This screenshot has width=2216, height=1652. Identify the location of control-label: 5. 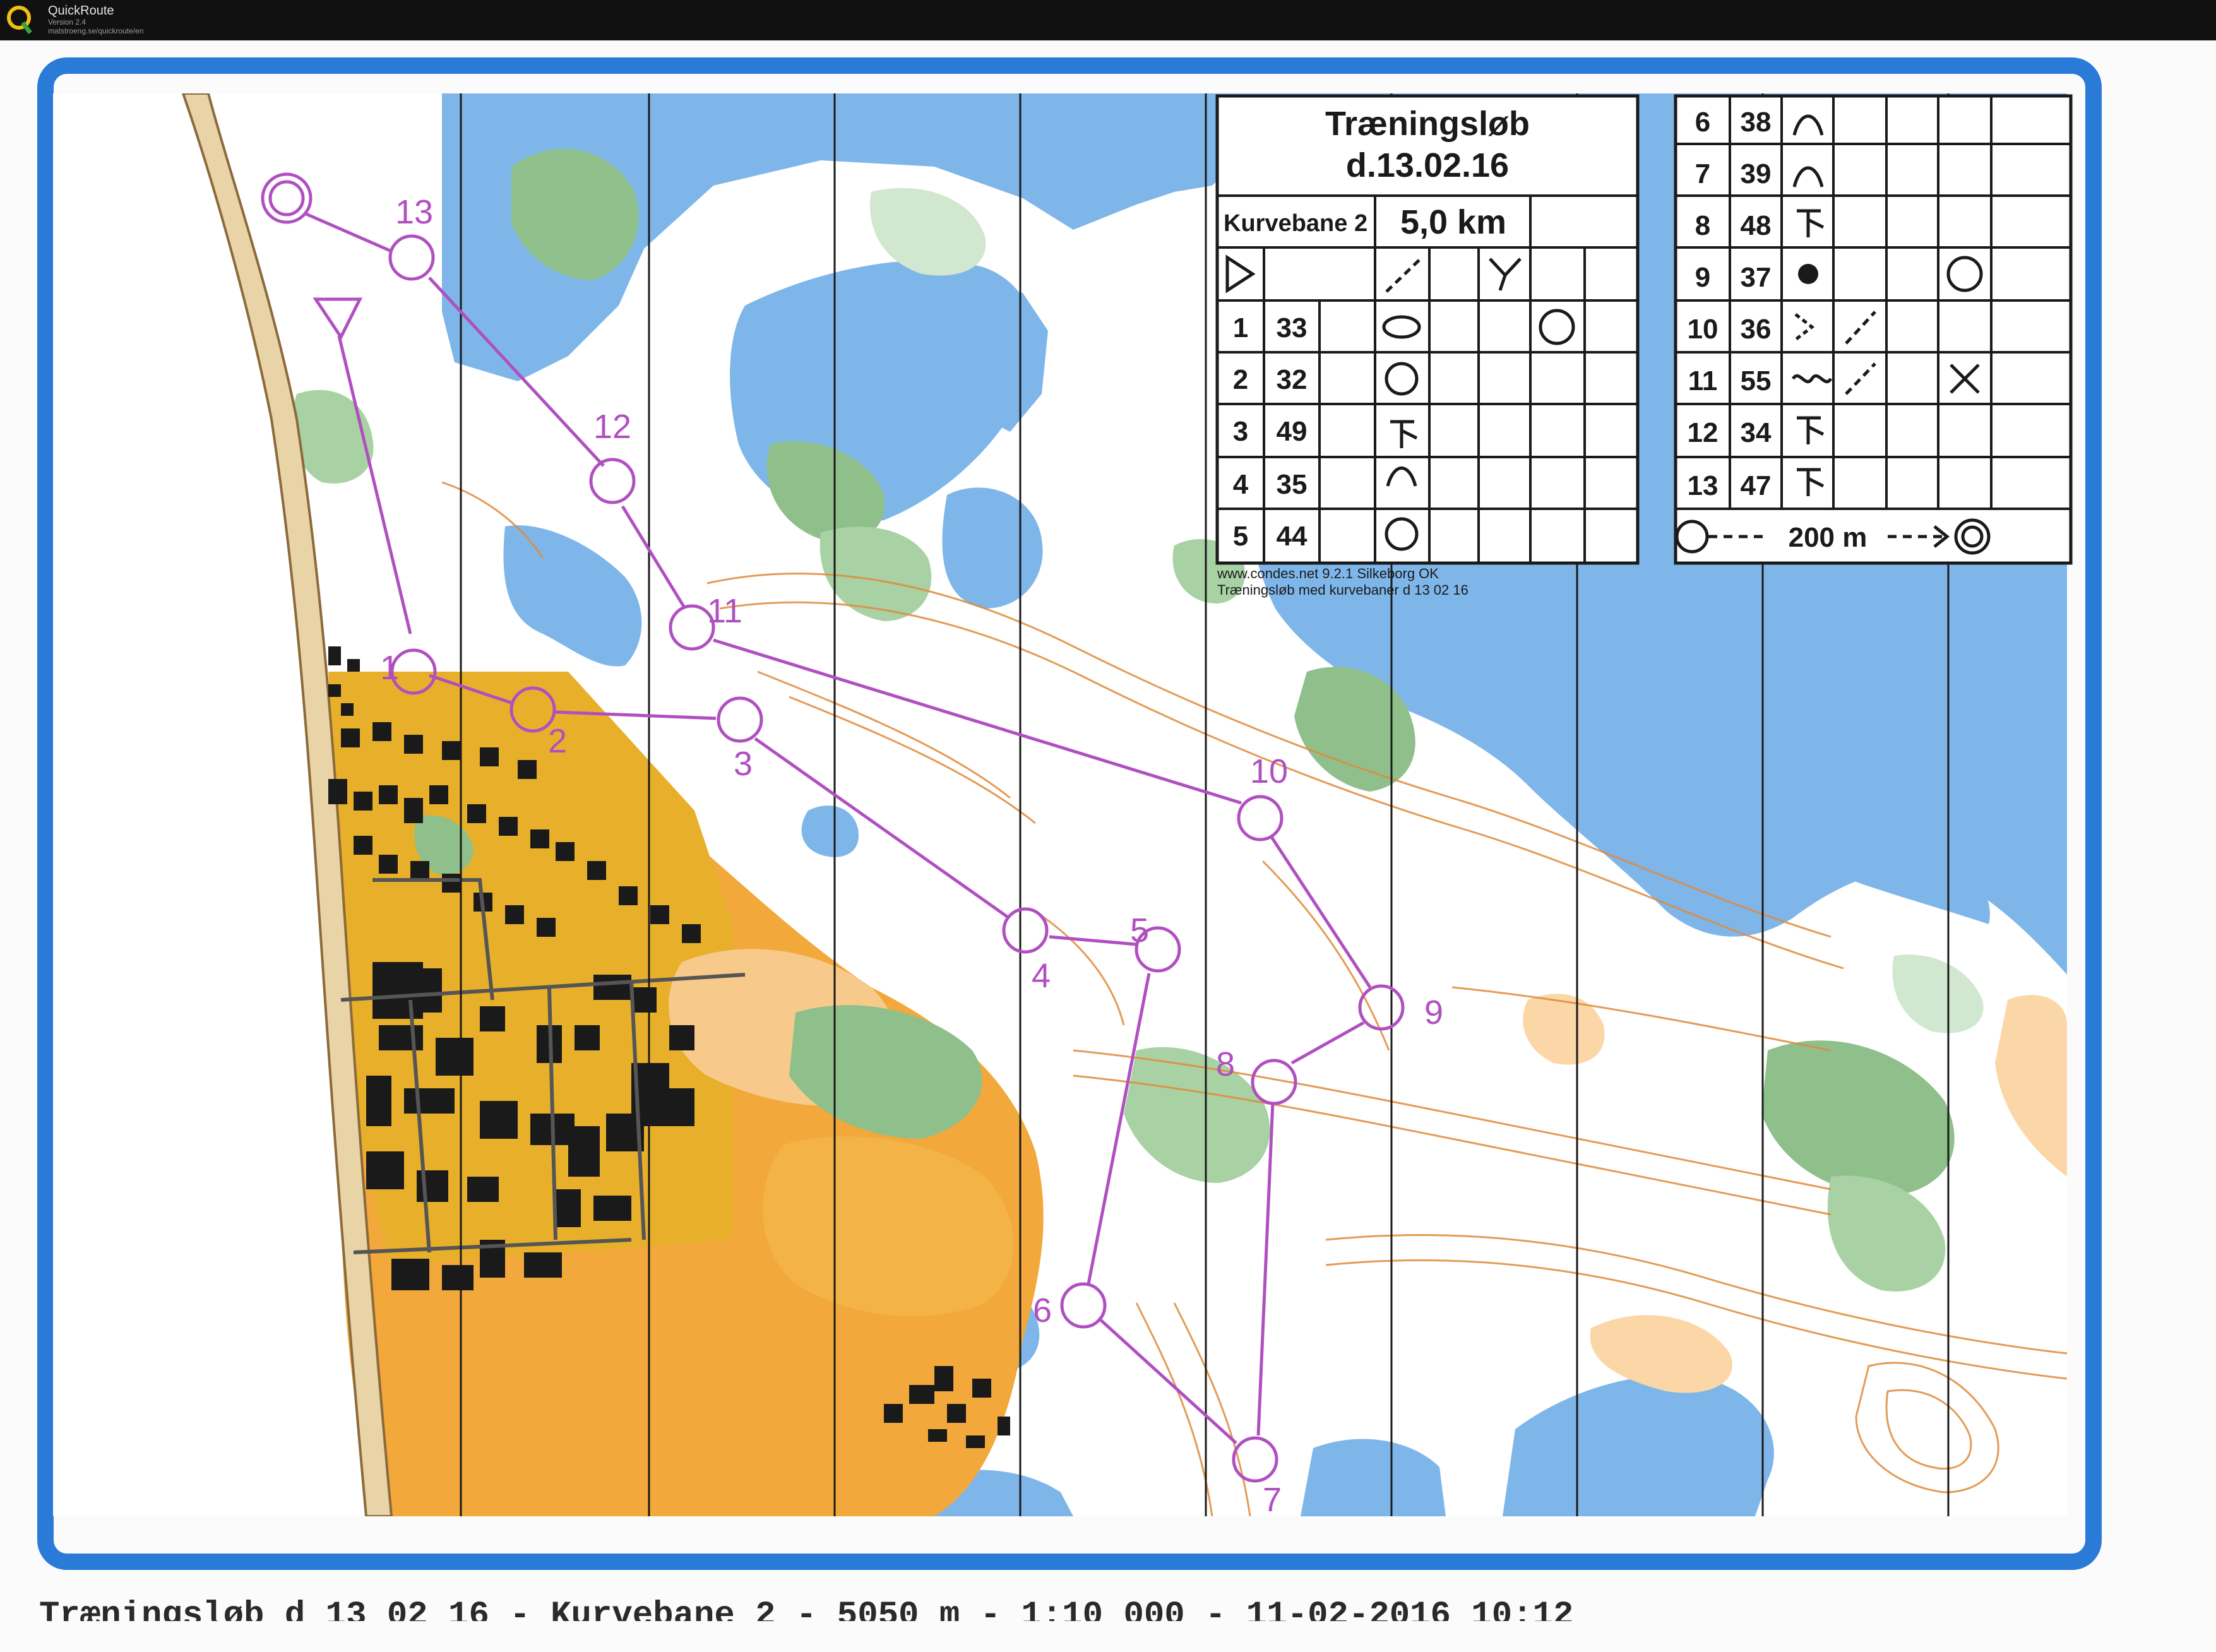
(1139, 930).